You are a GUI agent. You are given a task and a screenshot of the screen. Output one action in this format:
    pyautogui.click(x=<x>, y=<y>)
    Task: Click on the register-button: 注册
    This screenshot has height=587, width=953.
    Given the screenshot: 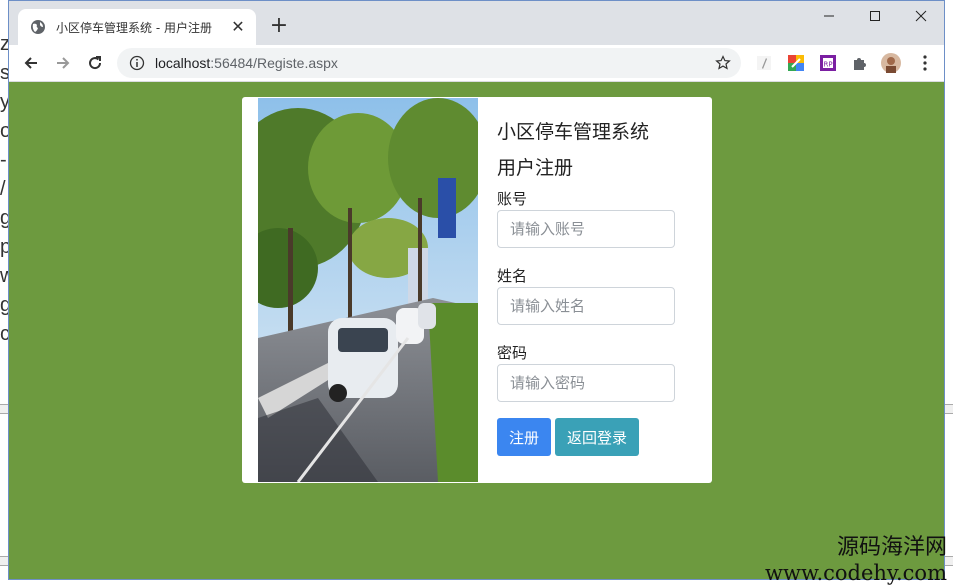 What is the action you would take?
    pyautogui.click(x=524, y=437)
    